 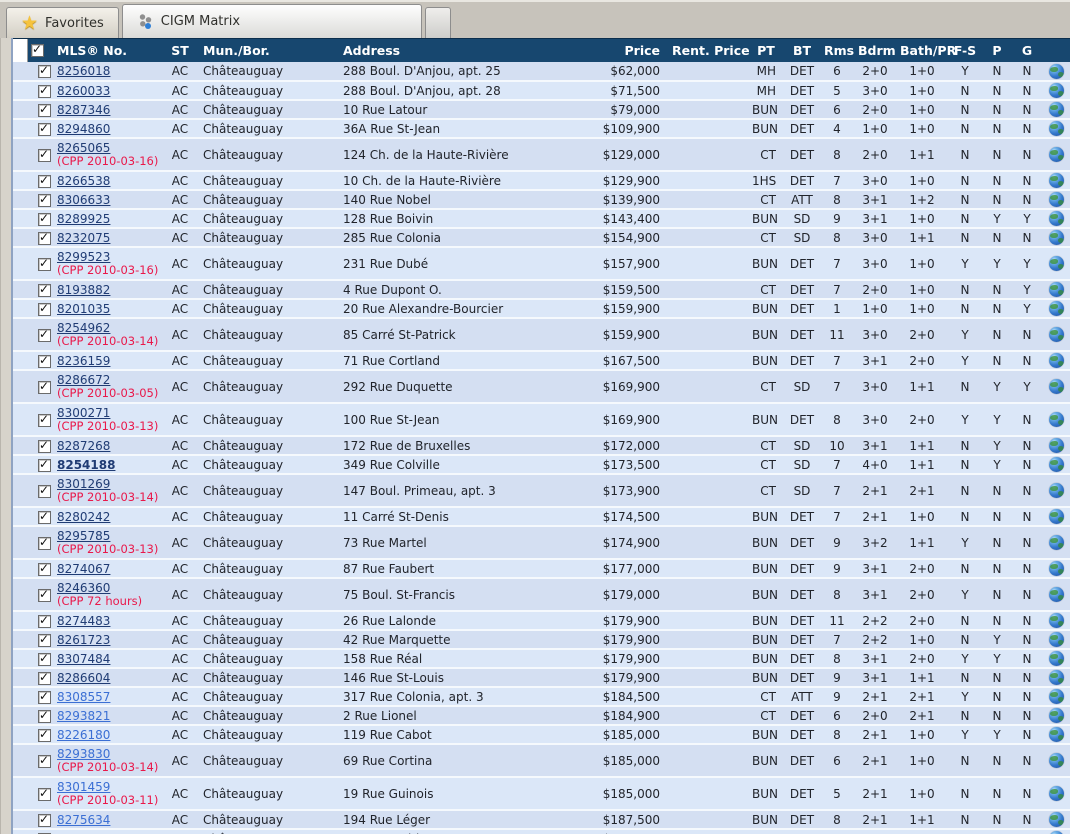 What do you see at coordinates (622, 50) in the screenshot?
I see `col-header-price: Price` at bounding box center [622, 50].